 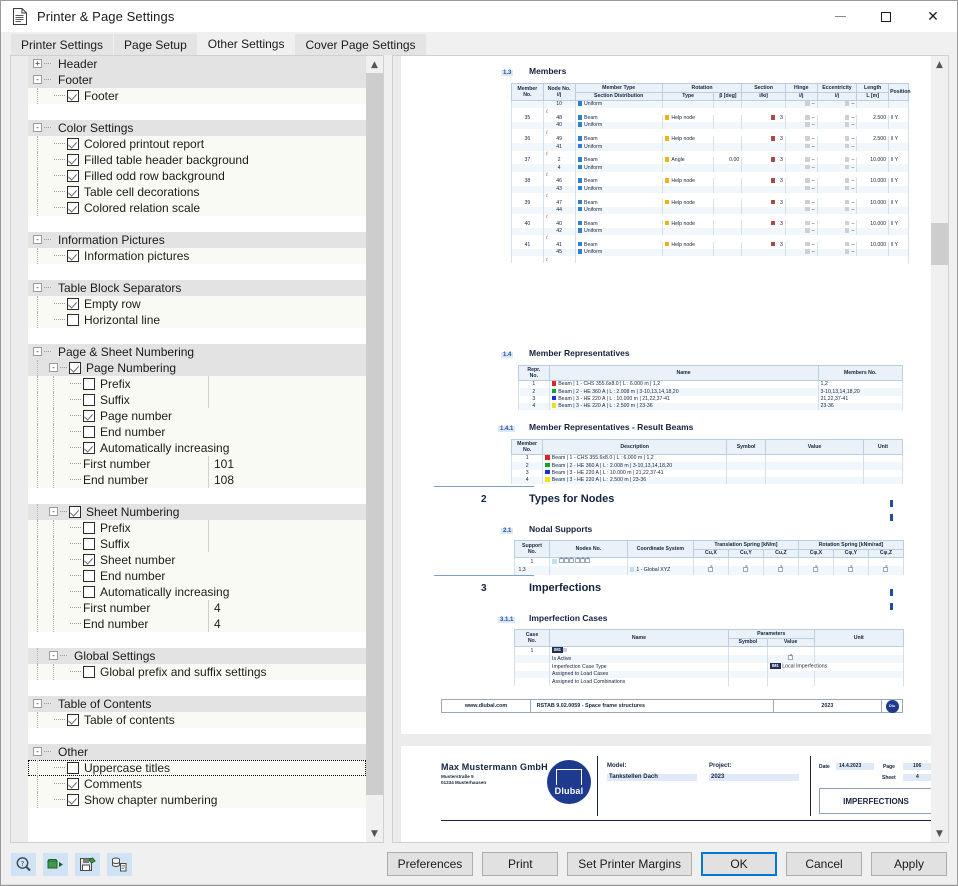 I want to click on maximize-button, so click(x=886, y=16).